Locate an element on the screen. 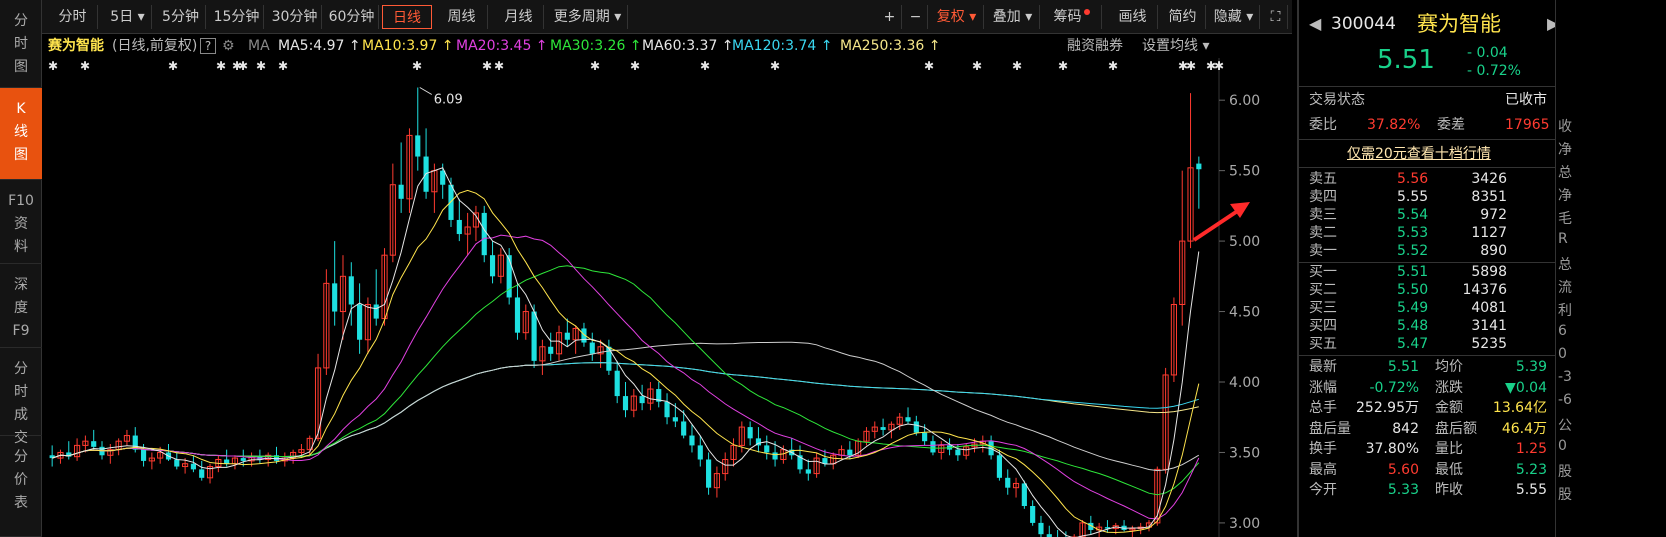  view-tab-5: 分价表 is located at coordinates (21, 486).